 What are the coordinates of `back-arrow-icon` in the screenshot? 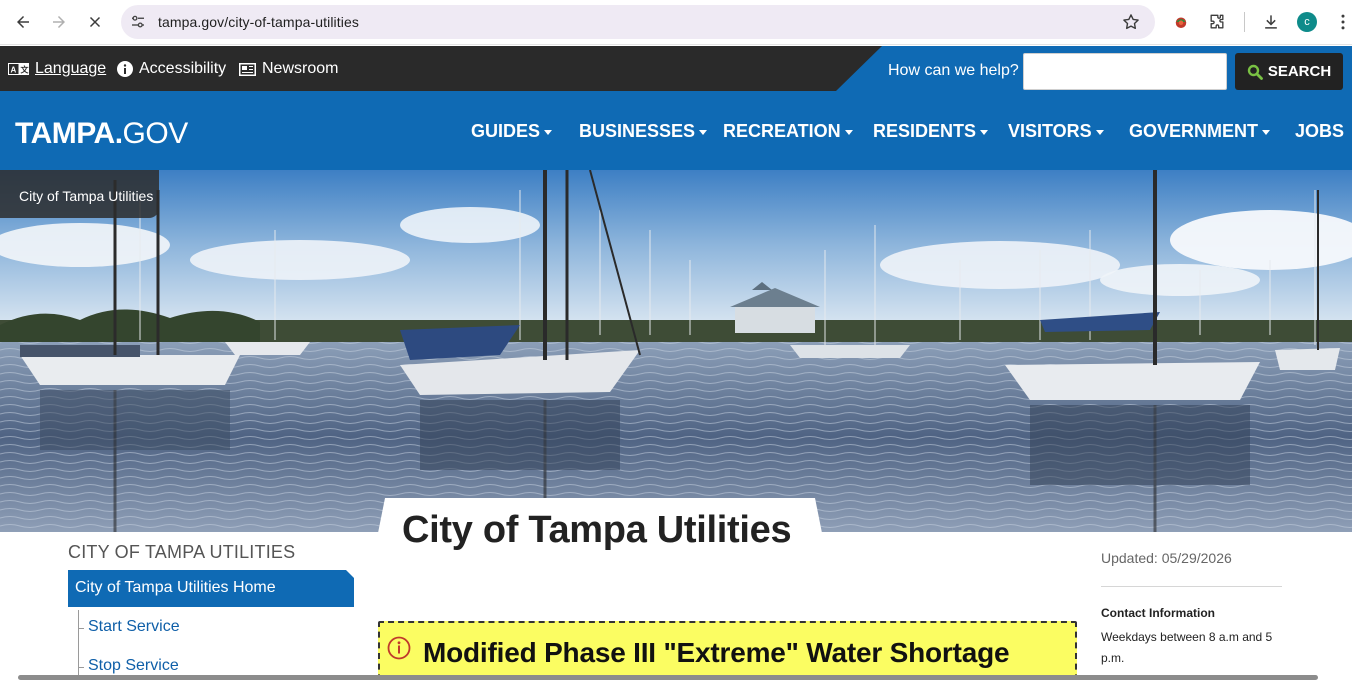 It's located at (23, 22).